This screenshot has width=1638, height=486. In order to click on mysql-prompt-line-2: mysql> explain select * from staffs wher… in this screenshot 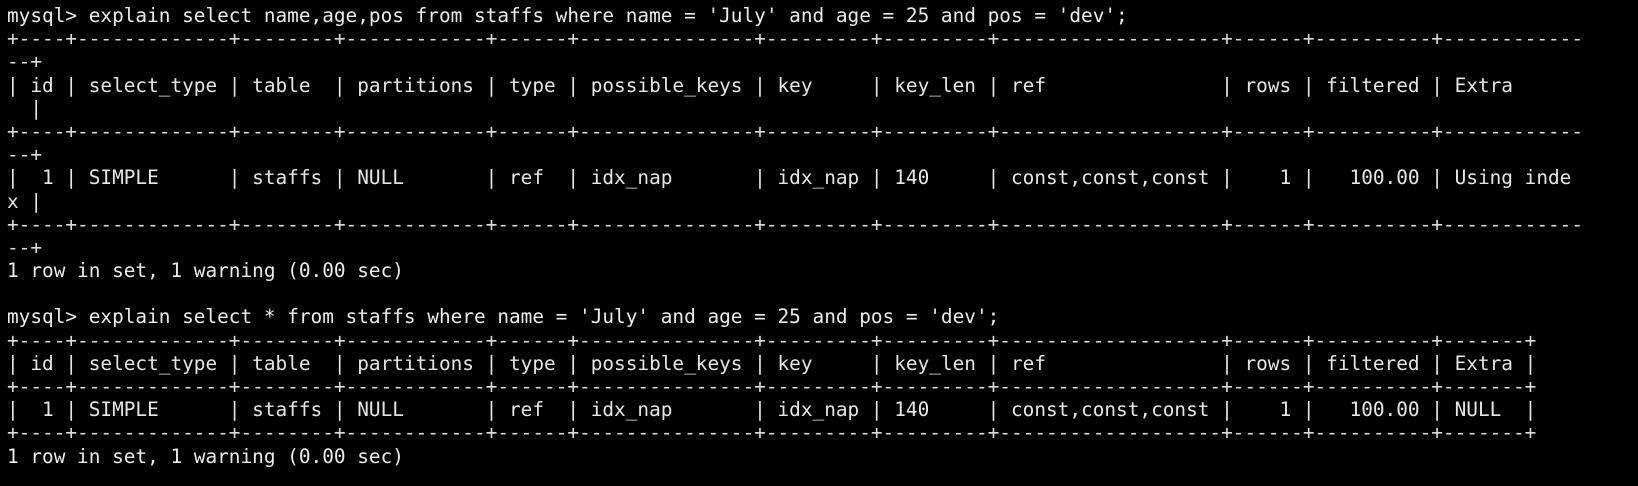, I will do `click(503, 317)`.